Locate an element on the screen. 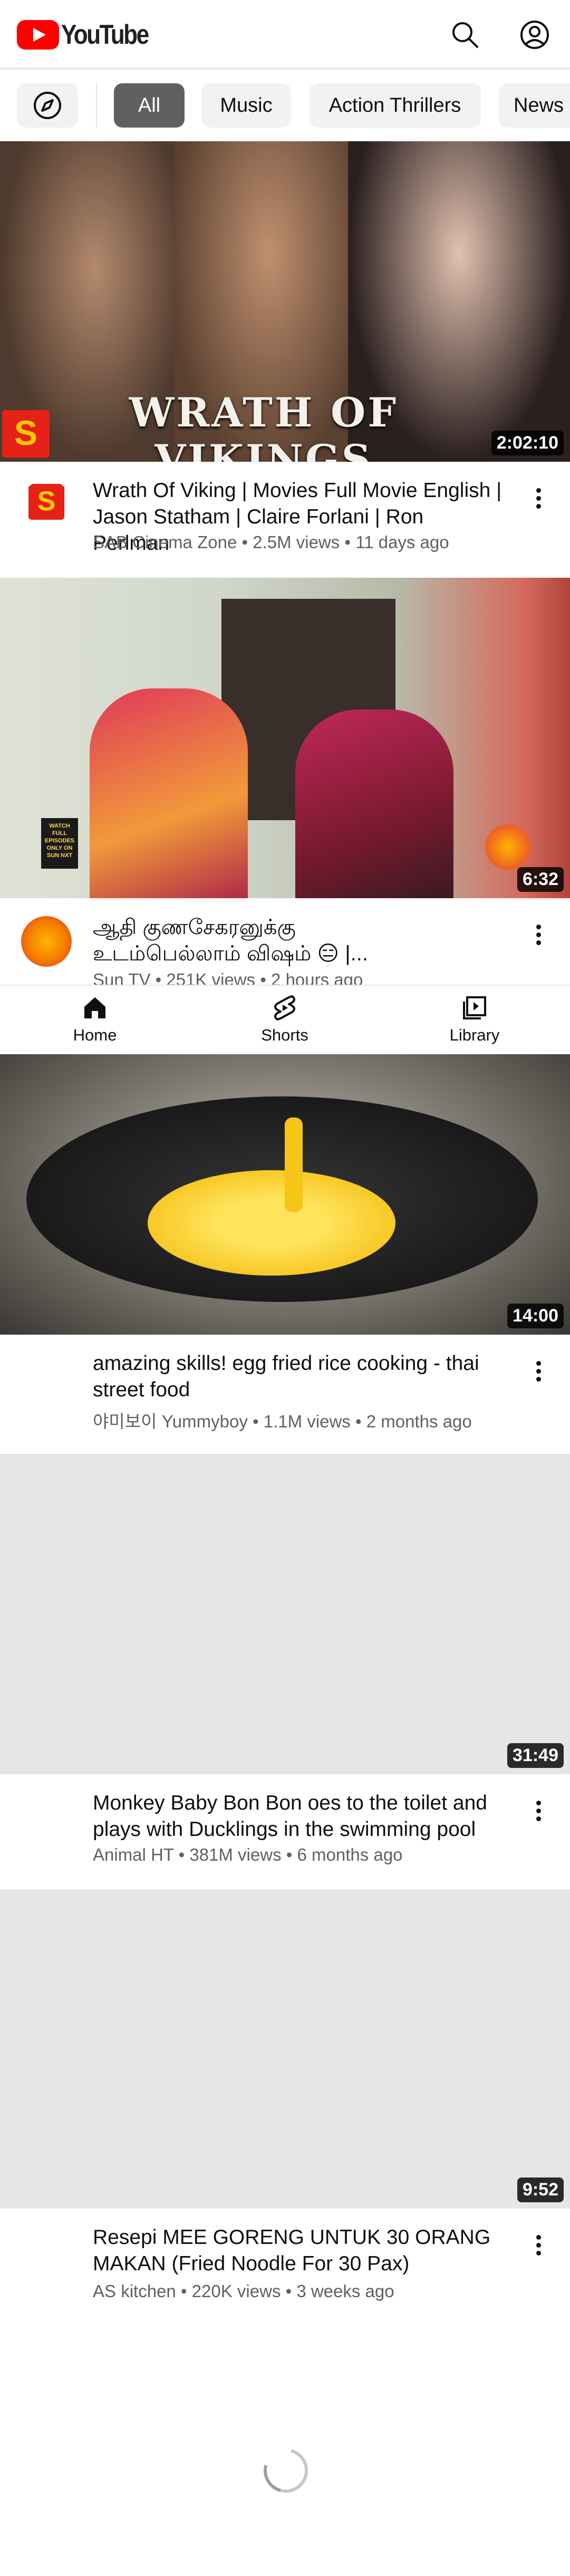 This screenshot has width=570, height=2576. video-thumbnail: WRATH OF VIKINGS S 2:02:10 is located at coordinates (285, 301).